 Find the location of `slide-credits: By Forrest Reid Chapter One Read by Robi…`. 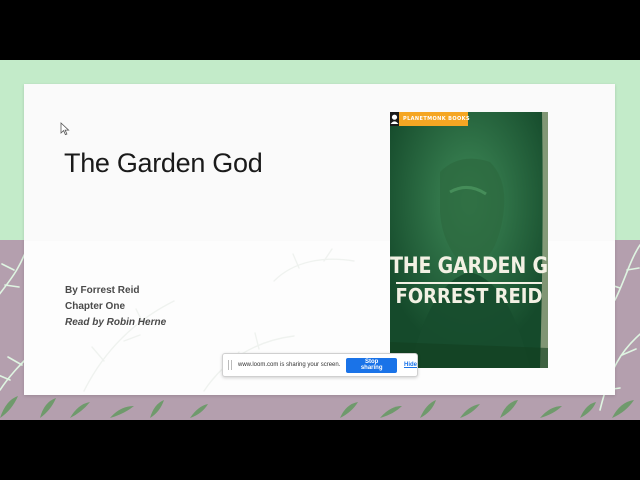

slide-credits: By Forrest Reid Chapter One Read by Robi… is located at coordinates (115, 307).